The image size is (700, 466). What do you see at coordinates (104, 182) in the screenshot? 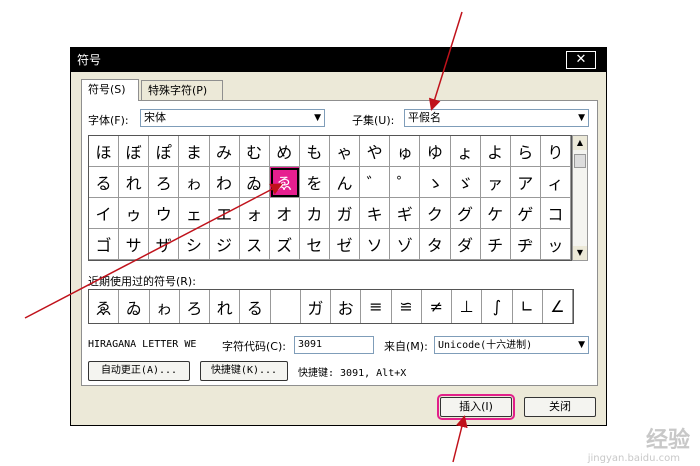
I see `symbol-cell: る` at bounding box center [104, 182].